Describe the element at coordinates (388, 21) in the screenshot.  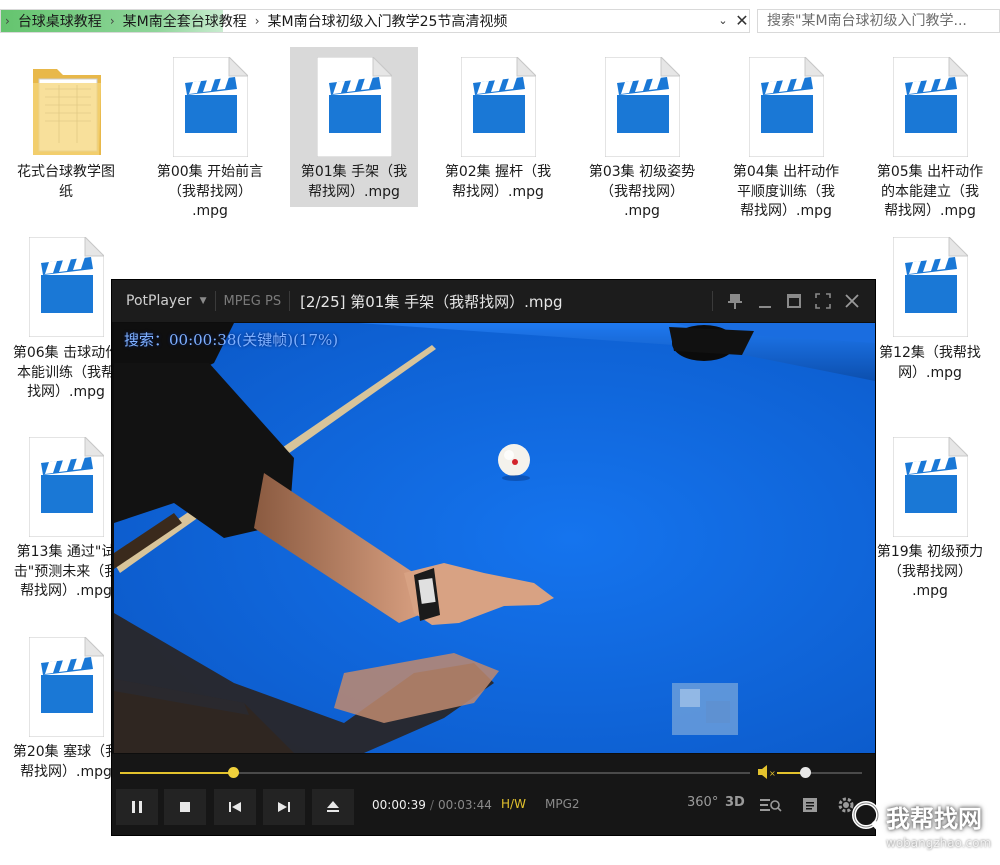
I see `breadcrumb-item-current-folder: 某M南台球初级入门教学25节高清视频` at that location.